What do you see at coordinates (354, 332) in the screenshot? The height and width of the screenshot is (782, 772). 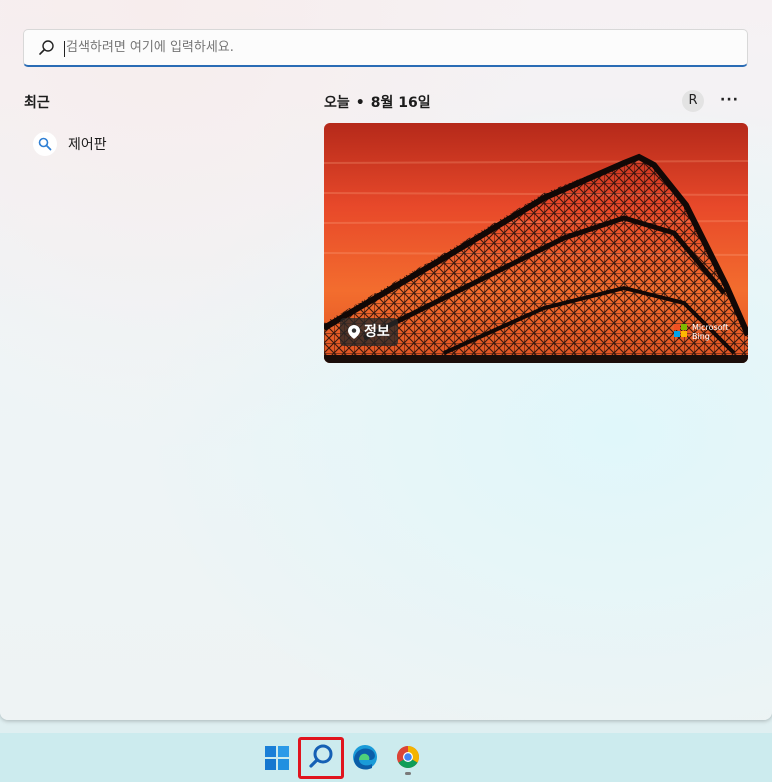 I see `location-pin-icon` at bounding box center [354, 332].